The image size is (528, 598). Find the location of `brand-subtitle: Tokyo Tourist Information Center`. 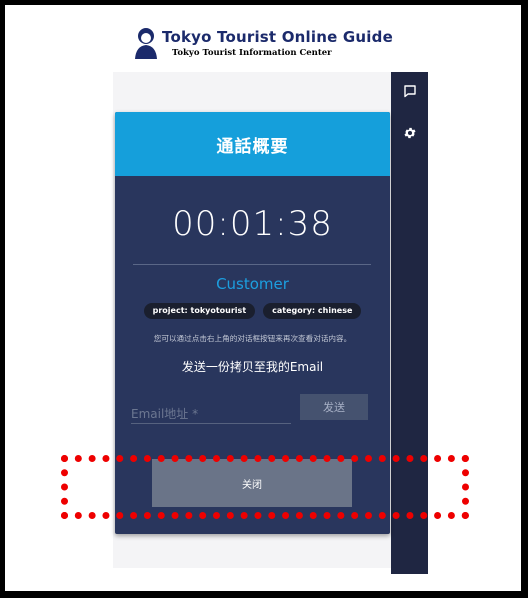

brand-subtitle: Tokyo Tourist Information Center is located at coordinates (252, 53).